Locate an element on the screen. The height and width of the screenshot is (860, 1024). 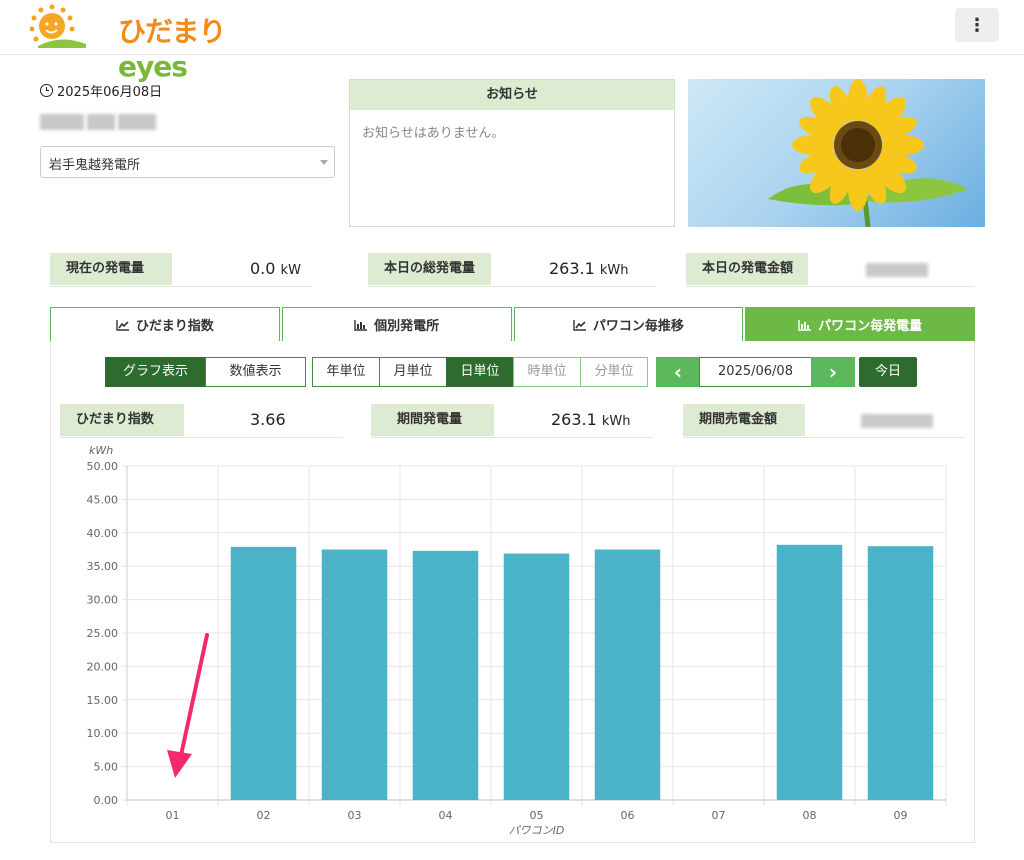
redacted-user-name is located at coordinates (100, 123).